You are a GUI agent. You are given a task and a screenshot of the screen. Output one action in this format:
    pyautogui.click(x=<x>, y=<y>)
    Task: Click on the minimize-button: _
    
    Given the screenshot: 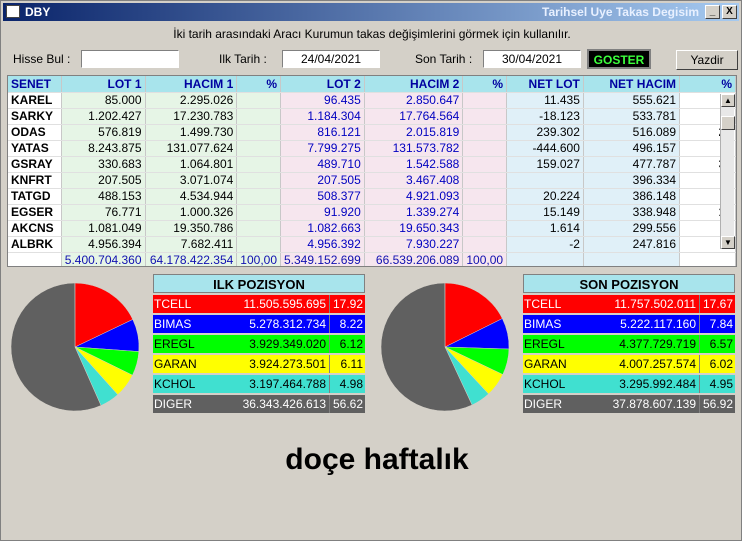 What is the action you would take?
    pyautogui.click(x=712, y=12)
    